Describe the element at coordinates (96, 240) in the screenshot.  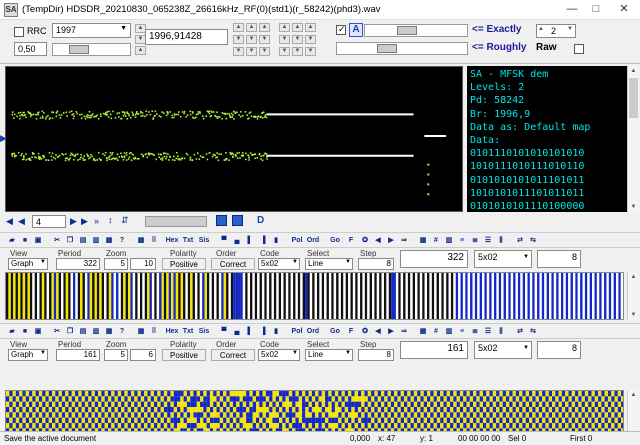
I see `print-icon: ▥` at that location.